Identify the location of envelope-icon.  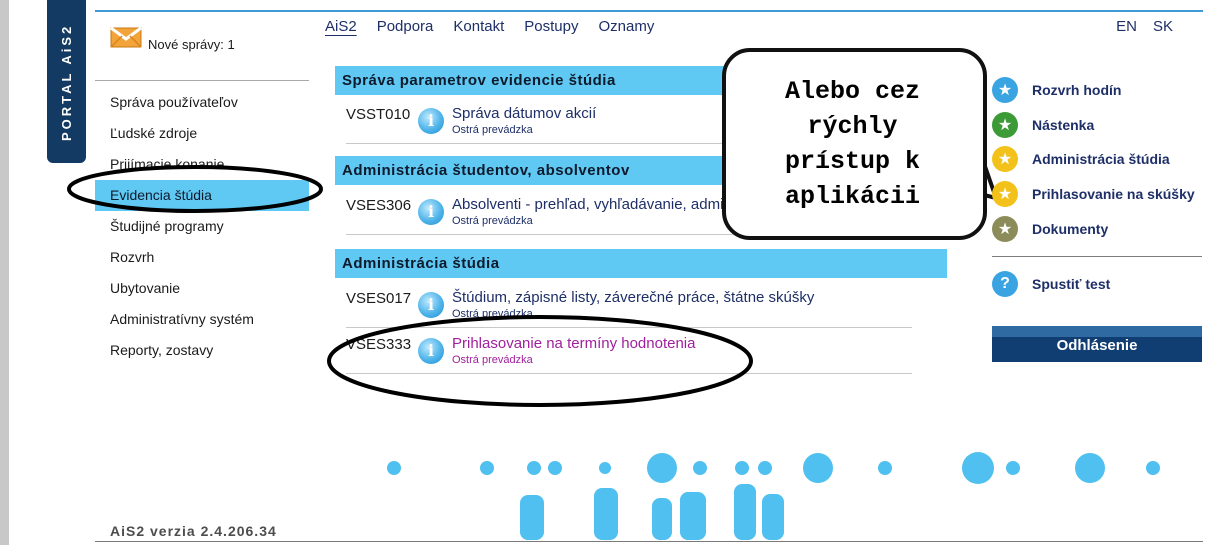
(126, 35).